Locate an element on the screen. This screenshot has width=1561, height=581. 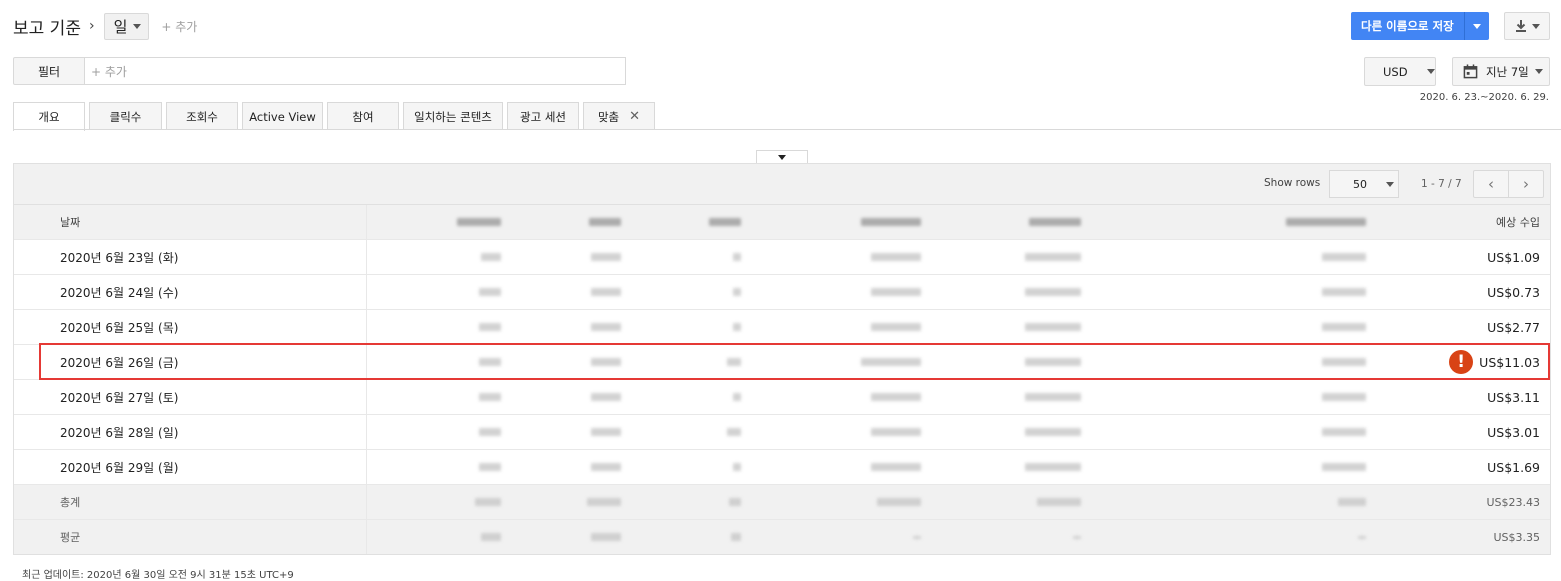
table-header-row: 날짜 예상 수입 is located at coordinates (782, 221).